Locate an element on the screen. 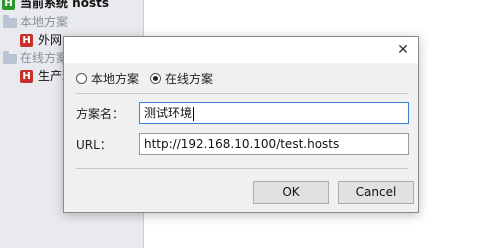  url-value: http://192.168.10.100/test.hosts is located at coordinates (242, 144).